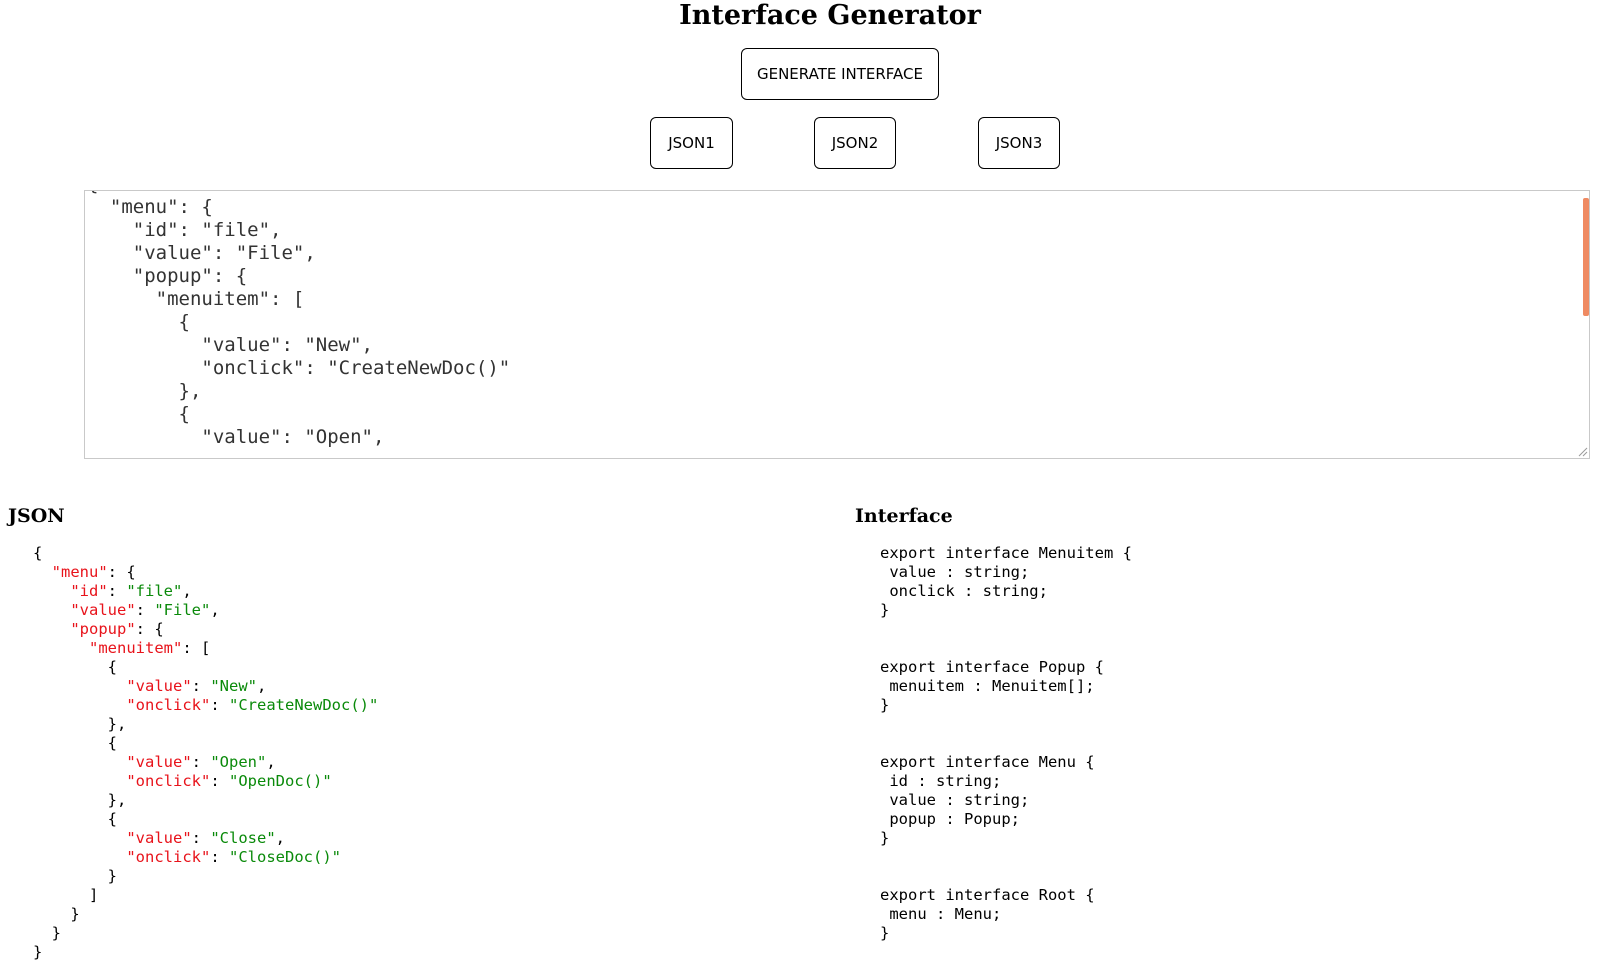 This screenshot has width=1598, height=969. I want to click on json-punctuation: ], so click(66, 895).